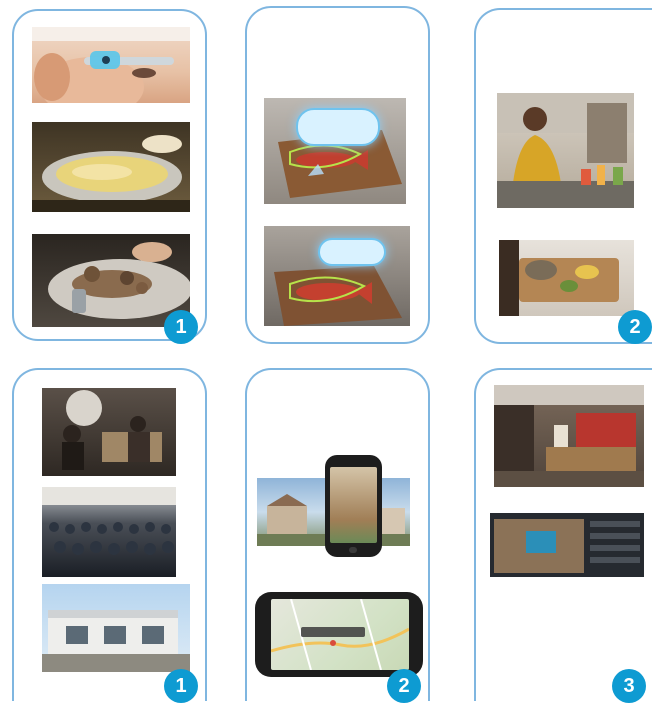  What do you see at coordinates (353, 506) in the screenshot?
I see `phone-device` at bounding box center [353, 506].